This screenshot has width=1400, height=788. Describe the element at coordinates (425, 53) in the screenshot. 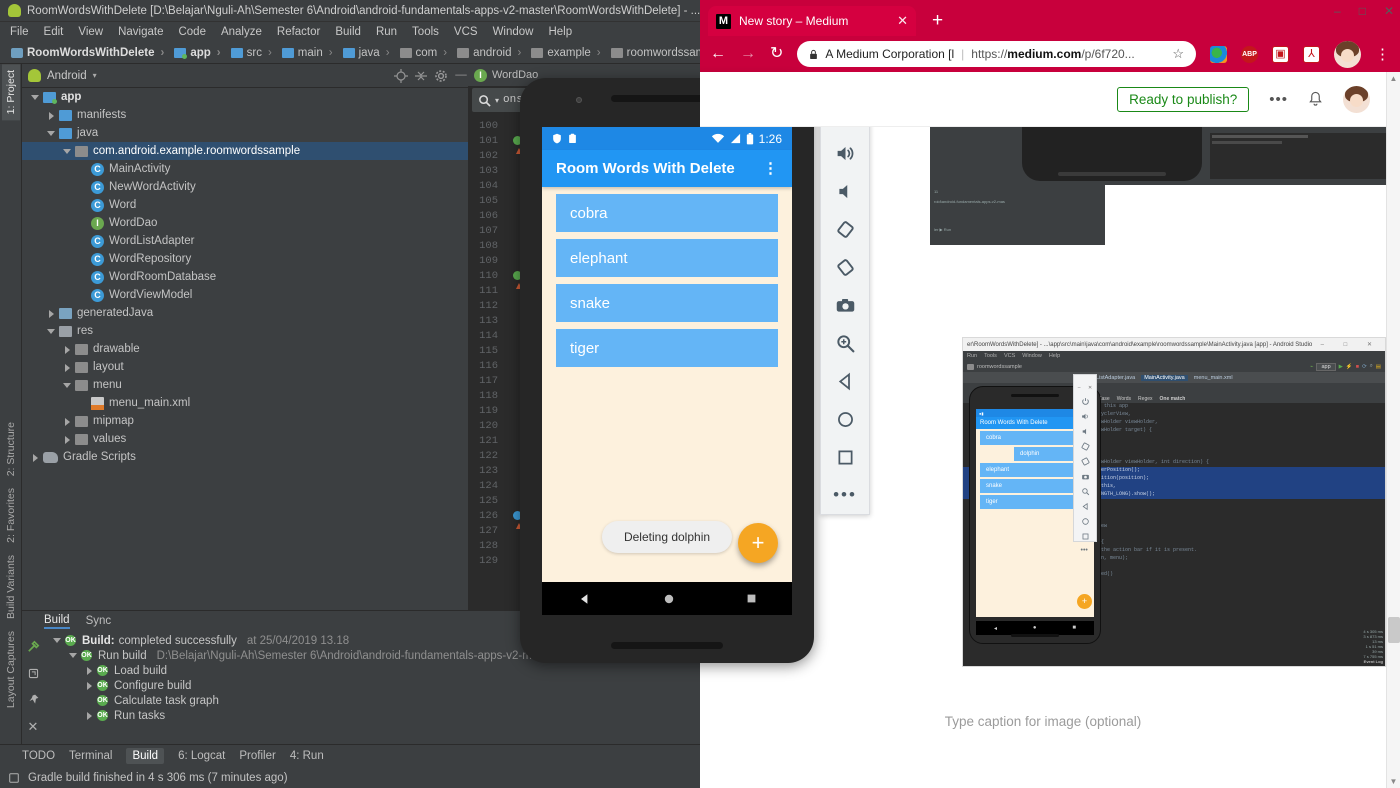

I see `breadcrumb-item-com: com ›` at that location.